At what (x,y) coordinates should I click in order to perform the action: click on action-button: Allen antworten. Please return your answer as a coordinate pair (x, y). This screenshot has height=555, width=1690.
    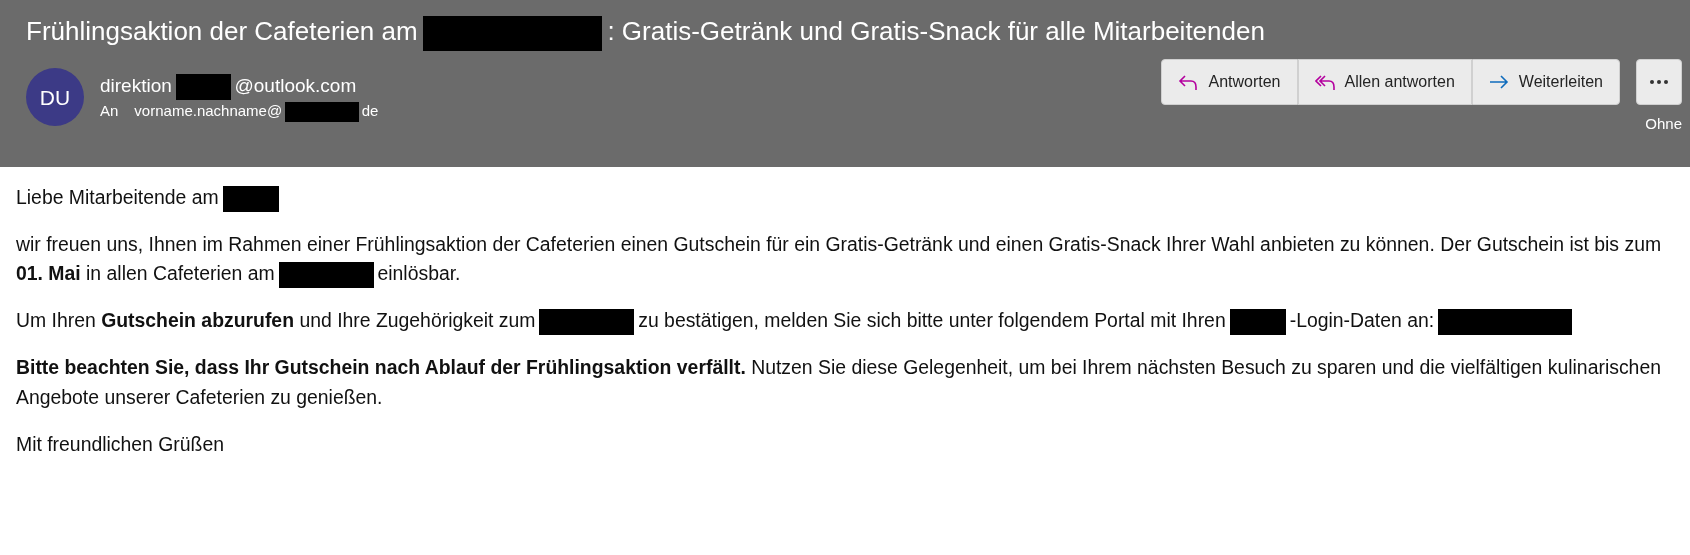
    Looking at the image, I should click on (1384, 82).